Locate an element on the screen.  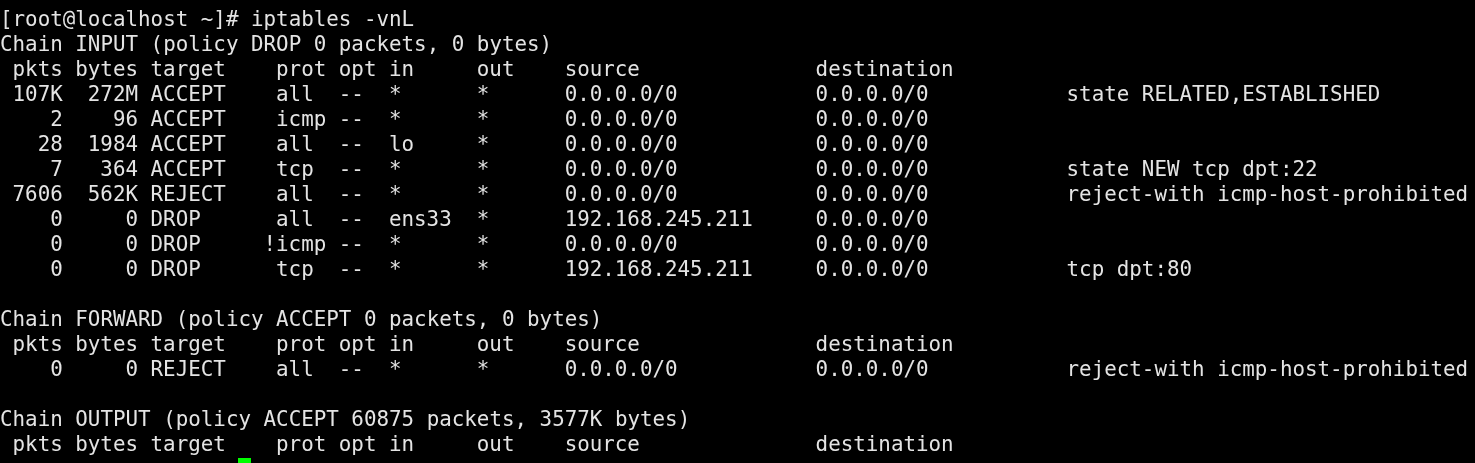
table-cell-text: icmp is located at coordinates (302, 119).